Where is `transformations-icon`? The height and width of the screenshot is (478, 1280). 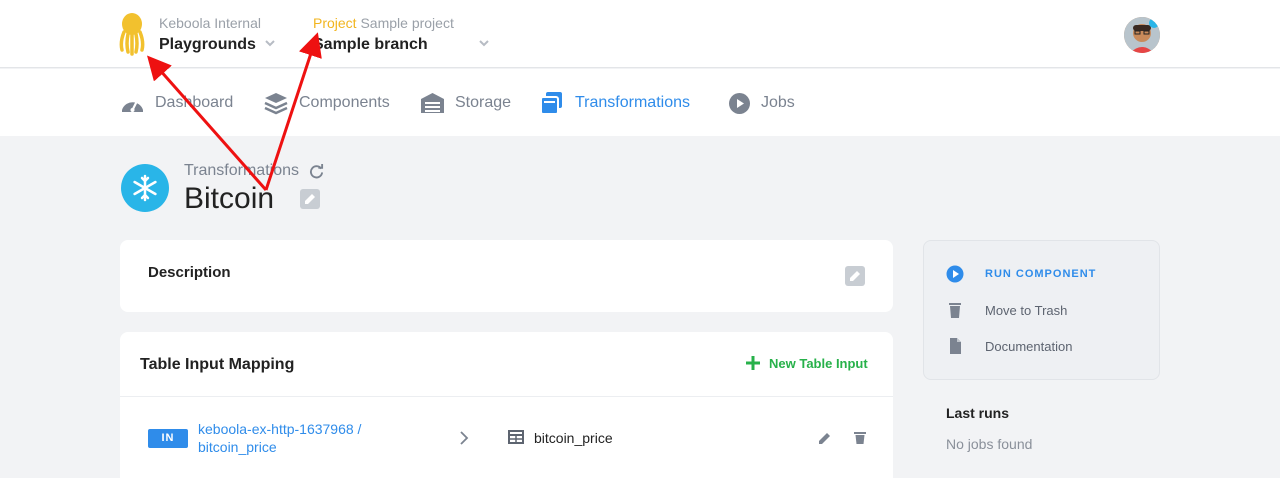
transformations-icon is located at coordinates (551, 103).